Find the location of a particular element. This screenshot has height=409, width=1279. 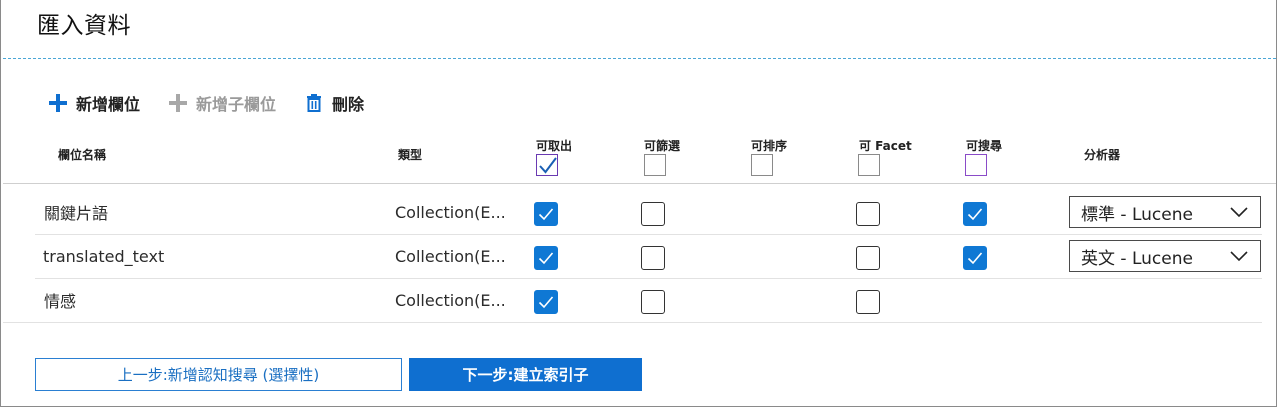

delete-button: 刪除 is located at coordinates (334, 103).